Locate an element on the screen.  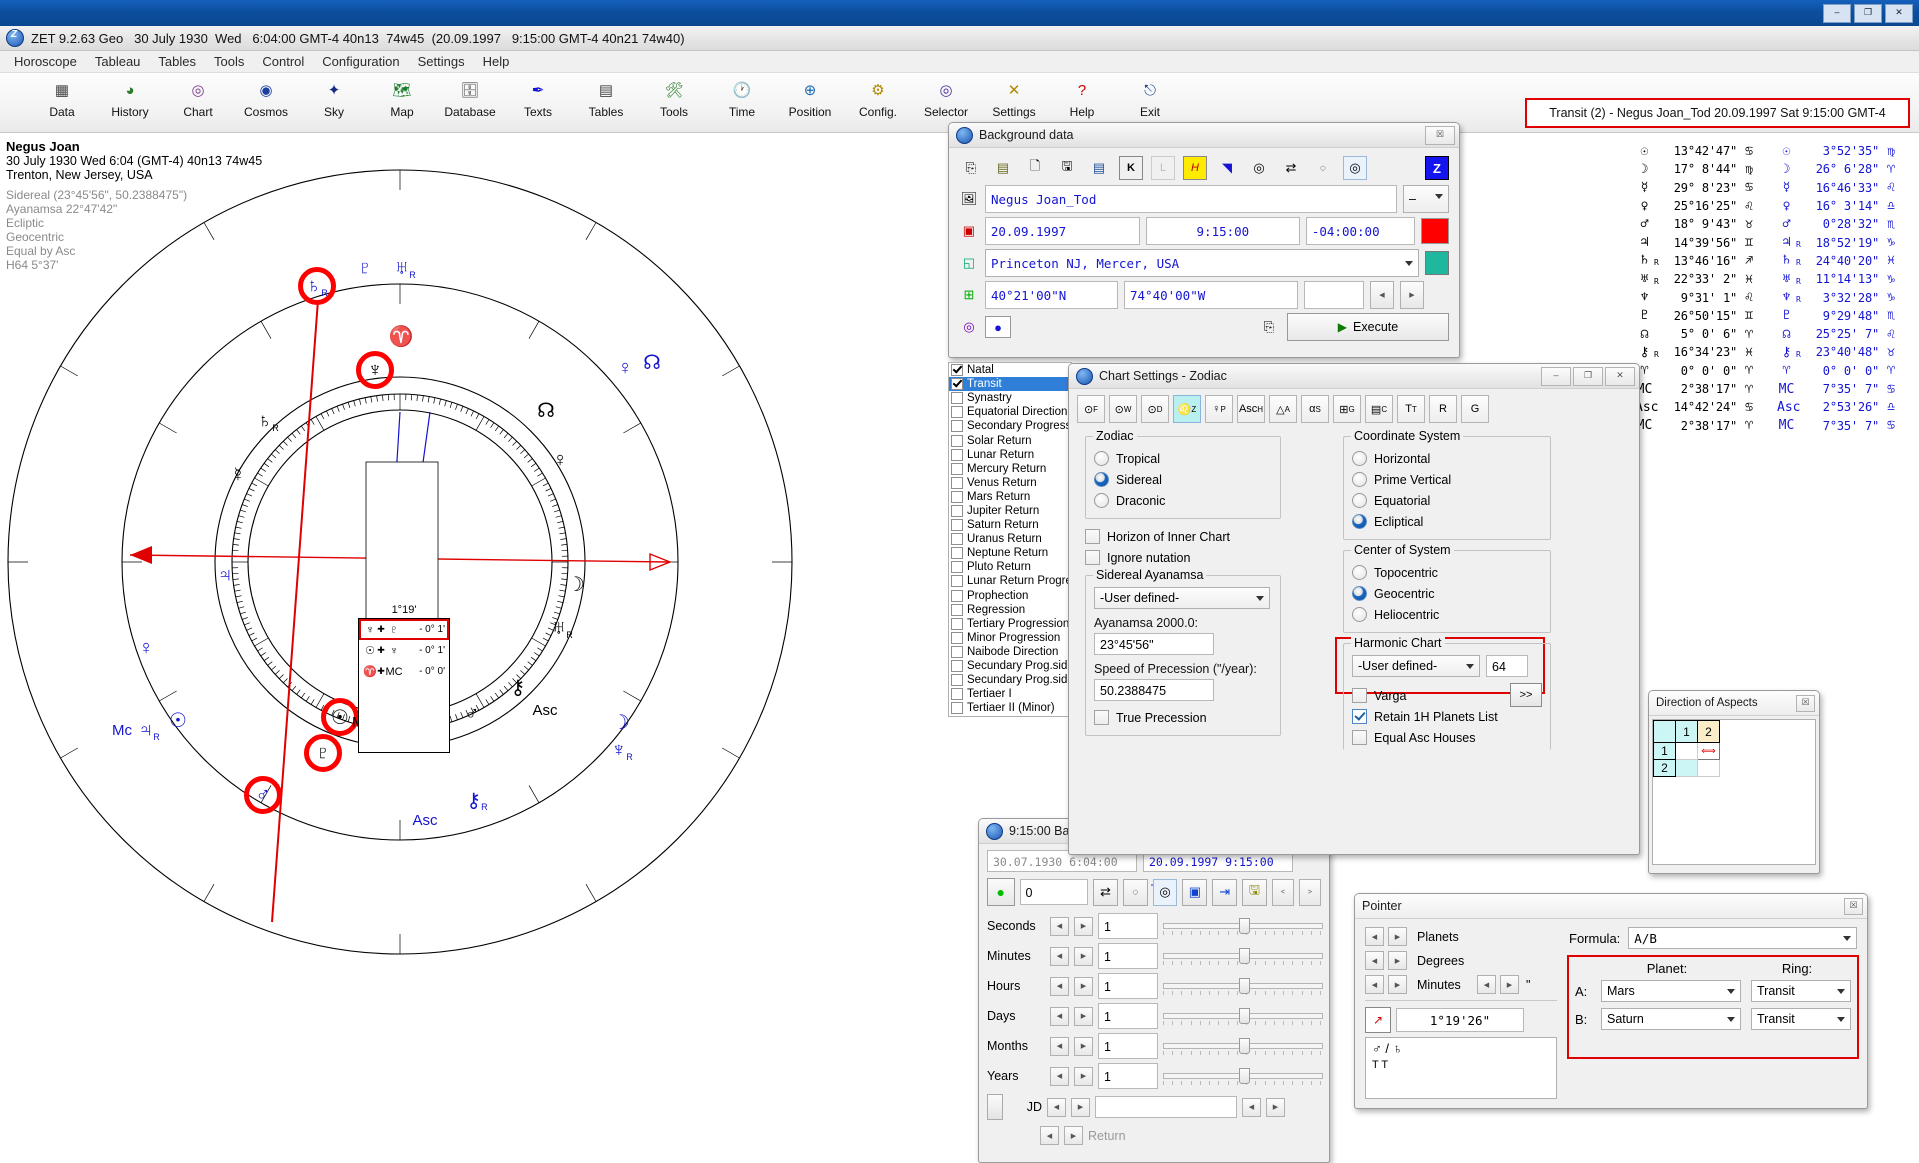
toolbar-button-time: 🕐Time is located at coordinates (742, 96).